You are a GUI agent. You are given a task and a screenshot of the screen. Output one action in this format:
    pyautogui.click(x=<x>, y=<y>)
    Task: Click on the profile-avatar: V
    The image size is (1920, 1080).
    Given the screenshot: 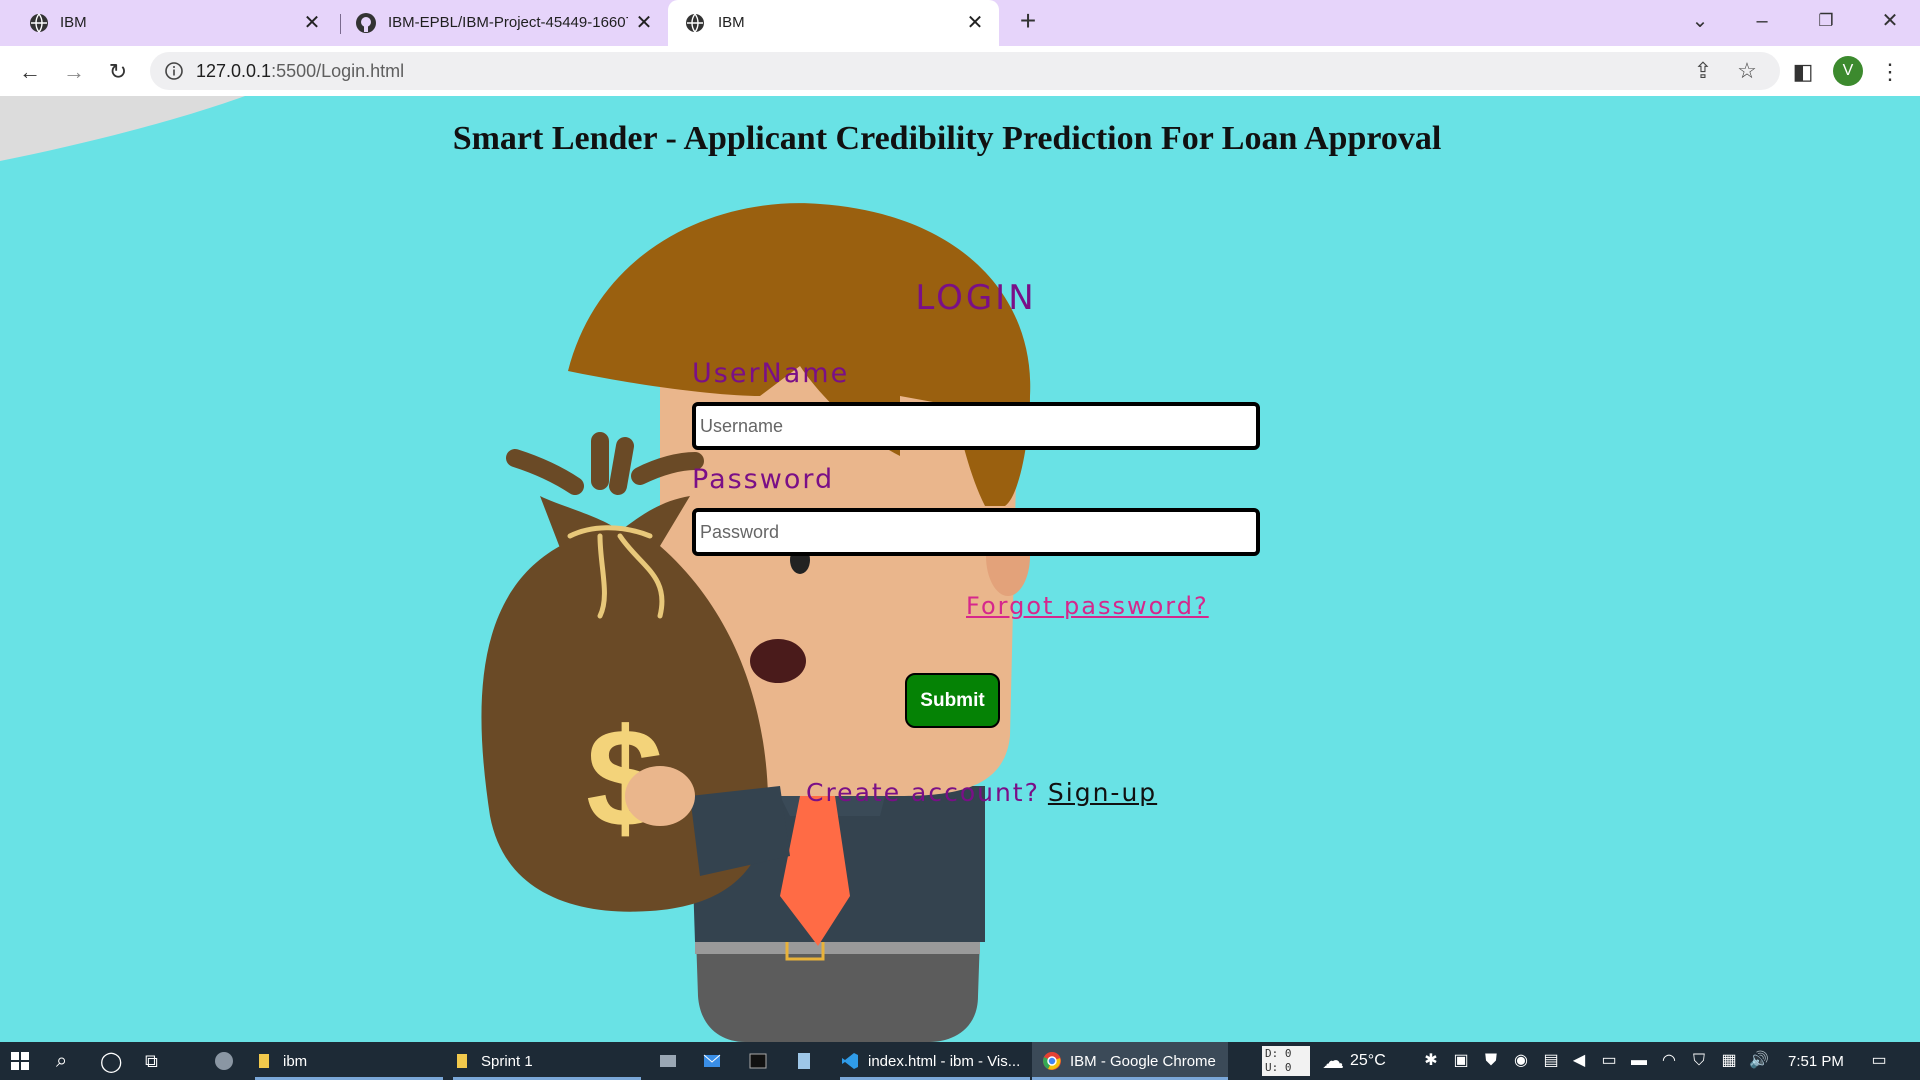 What is the action you would take?
    pyautogui.click(x=1848, y=71)
    